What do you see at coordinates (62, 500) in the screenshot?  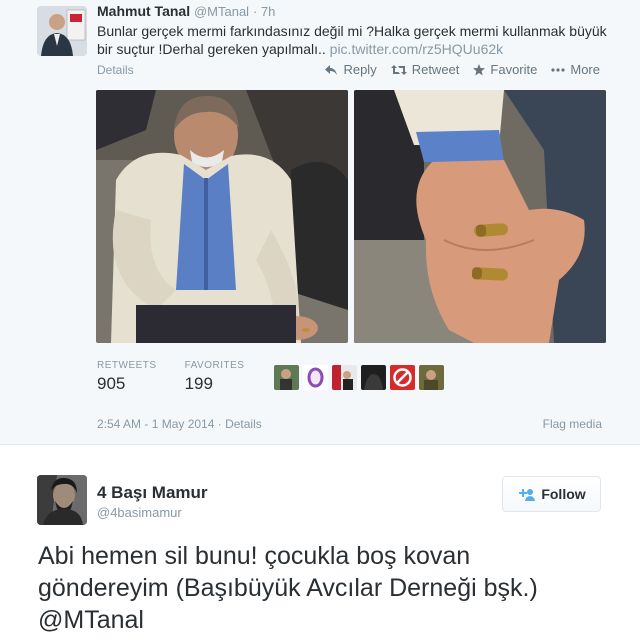 I see `reply-author-avatar` at bounding box center [62, 500].